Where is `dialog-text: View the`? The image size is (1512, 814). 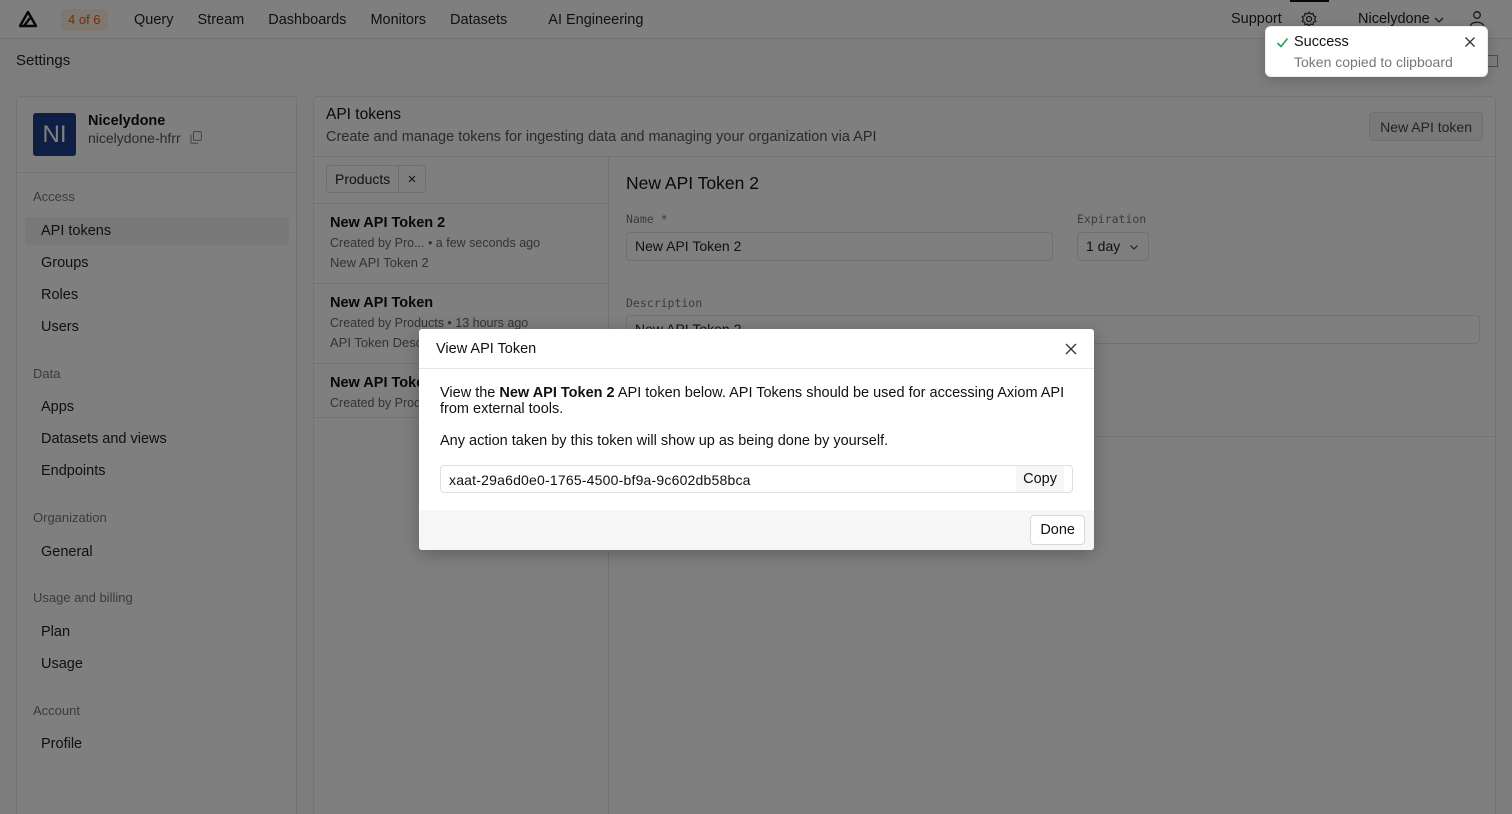 dialog-text: View the is located at coordinates (470, 393).